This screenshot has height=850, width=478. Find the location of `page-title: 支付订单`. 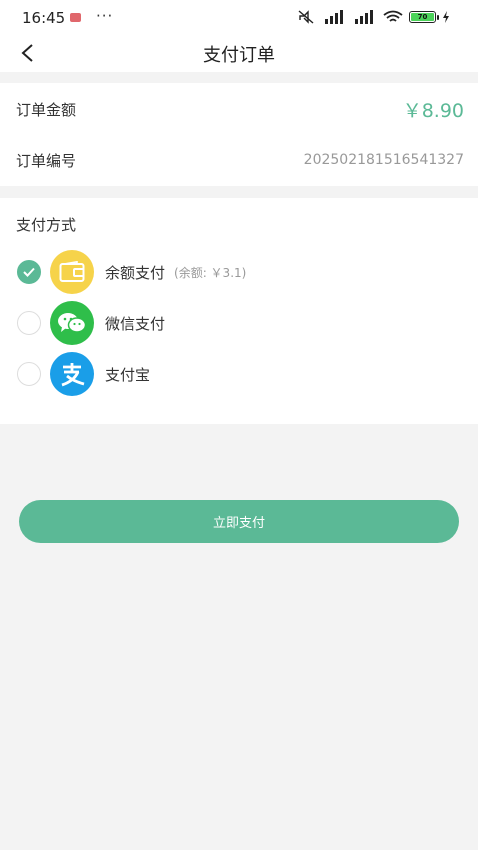

page-title: 支付订单 is located at coordinates (239, 55).